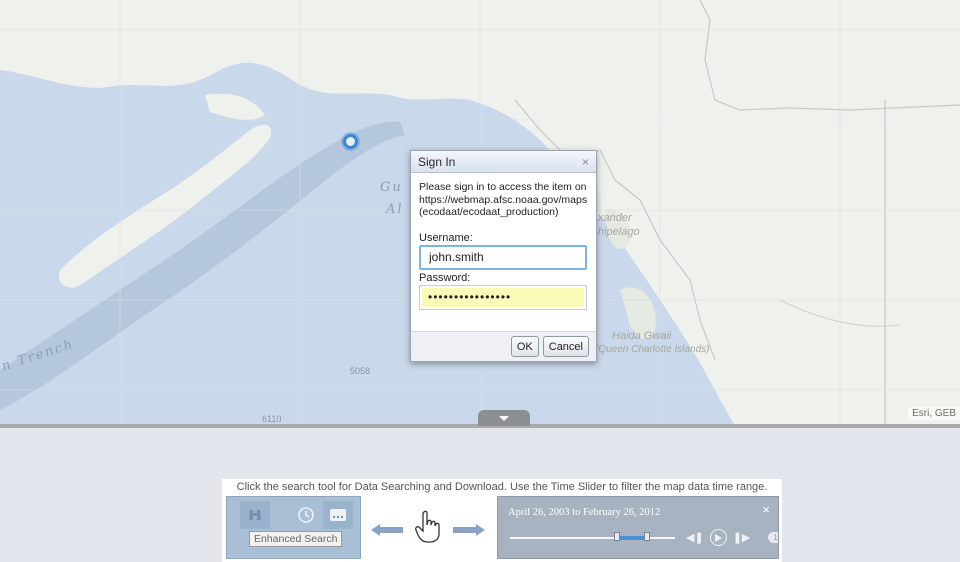  Describe the element at coordinates (617, 536) in the screenshot. I see `slider-thumb-start` at that location.